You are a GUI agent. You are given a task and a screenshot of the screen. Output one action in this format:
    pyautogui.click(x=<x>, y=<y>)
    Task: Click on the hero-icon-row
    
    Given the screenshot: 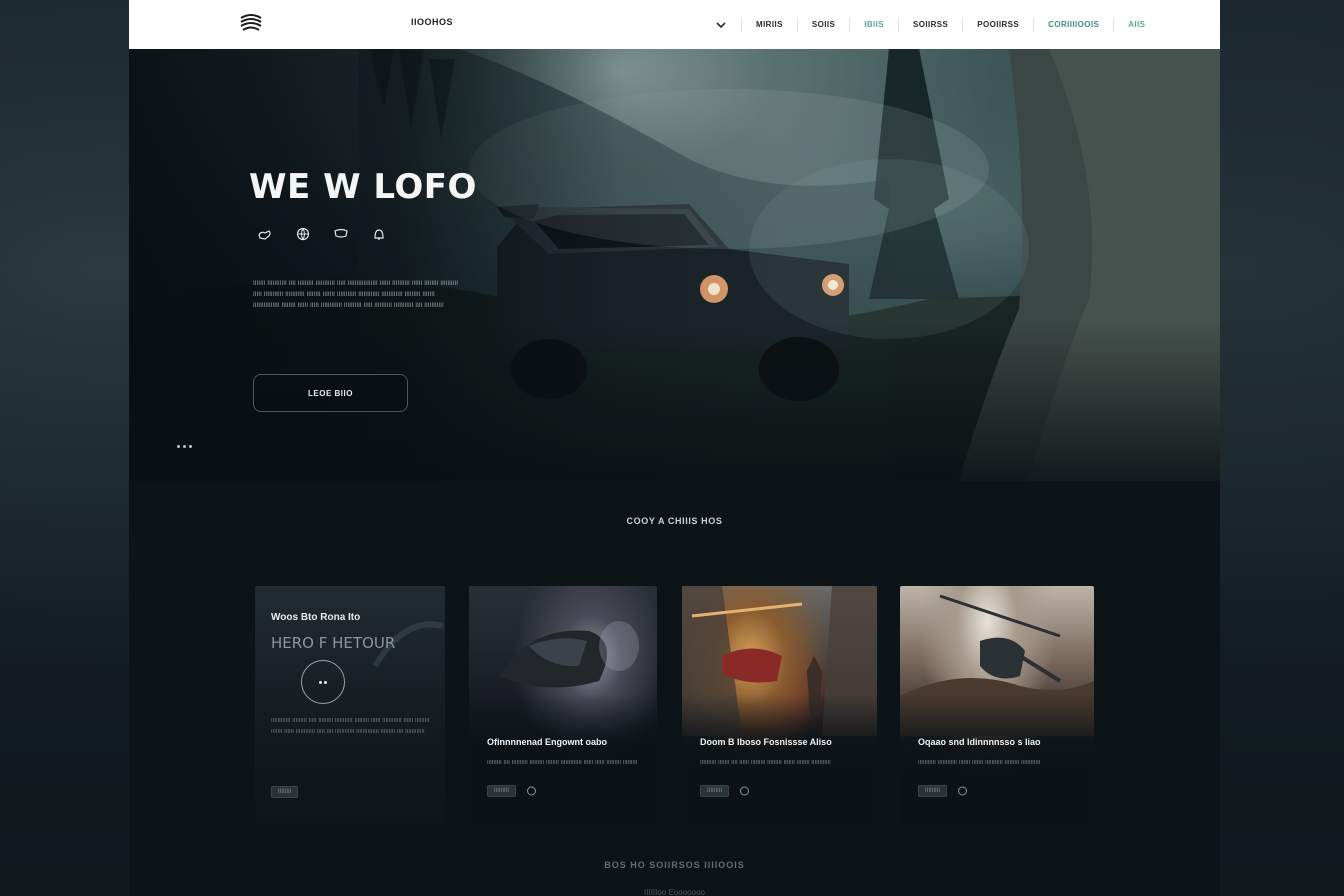 What is the action you would take?
    pyautogui.click(x=322, y=234)
    